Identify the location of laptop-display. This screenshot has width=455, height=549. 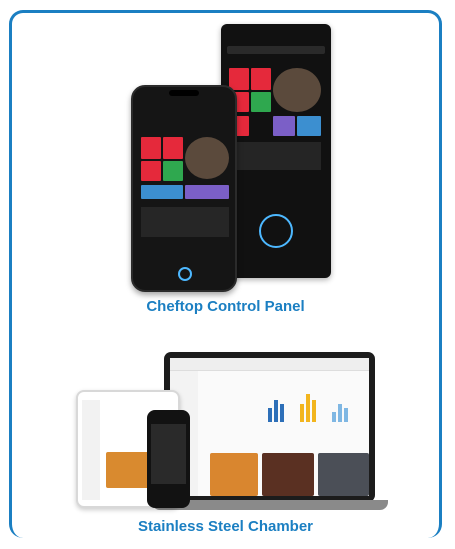
(269, 427).